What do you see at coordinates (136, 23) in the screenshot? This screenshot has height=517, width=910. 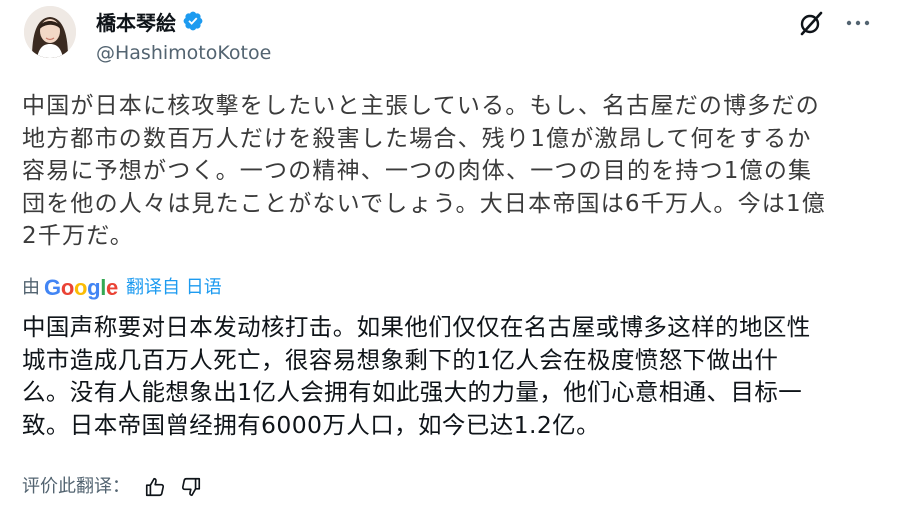 I see `display-name: 橋本琴絵` at bounding box center [136, 23].